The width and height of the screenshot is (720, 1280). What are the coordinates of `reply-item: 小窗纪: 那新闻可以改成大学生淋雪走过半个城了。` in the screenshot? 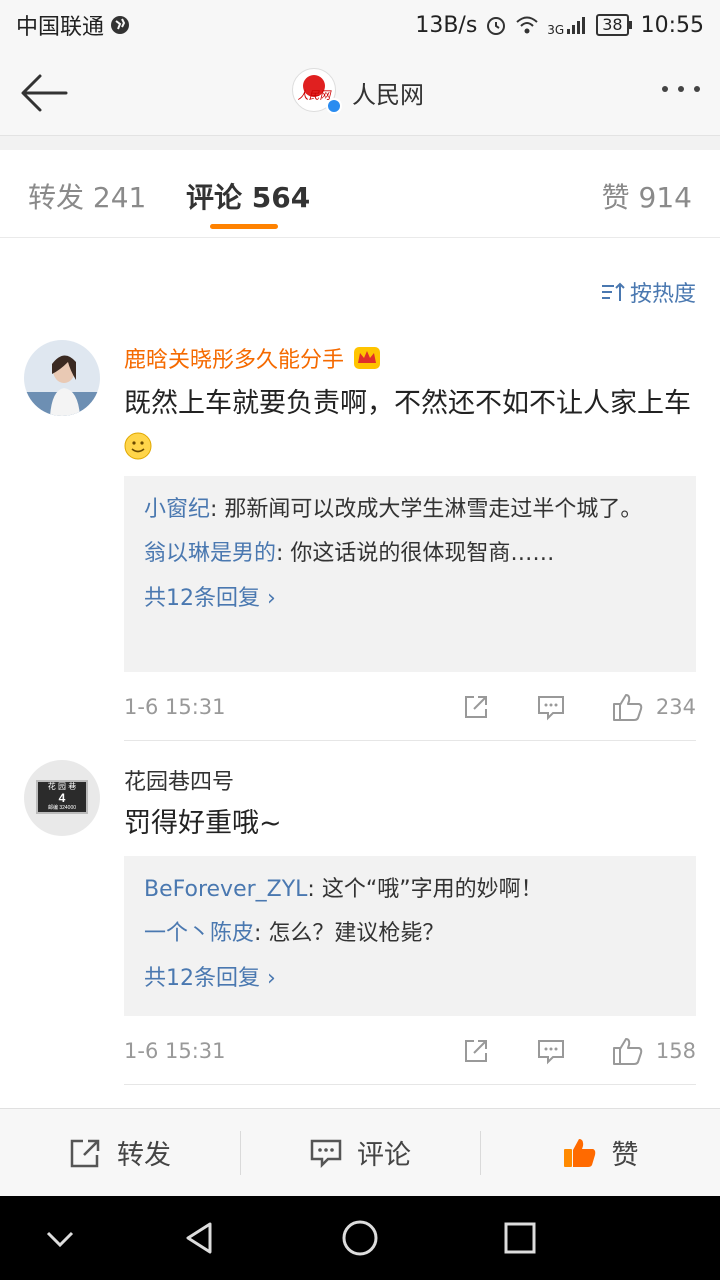 It's located at (410, 510).